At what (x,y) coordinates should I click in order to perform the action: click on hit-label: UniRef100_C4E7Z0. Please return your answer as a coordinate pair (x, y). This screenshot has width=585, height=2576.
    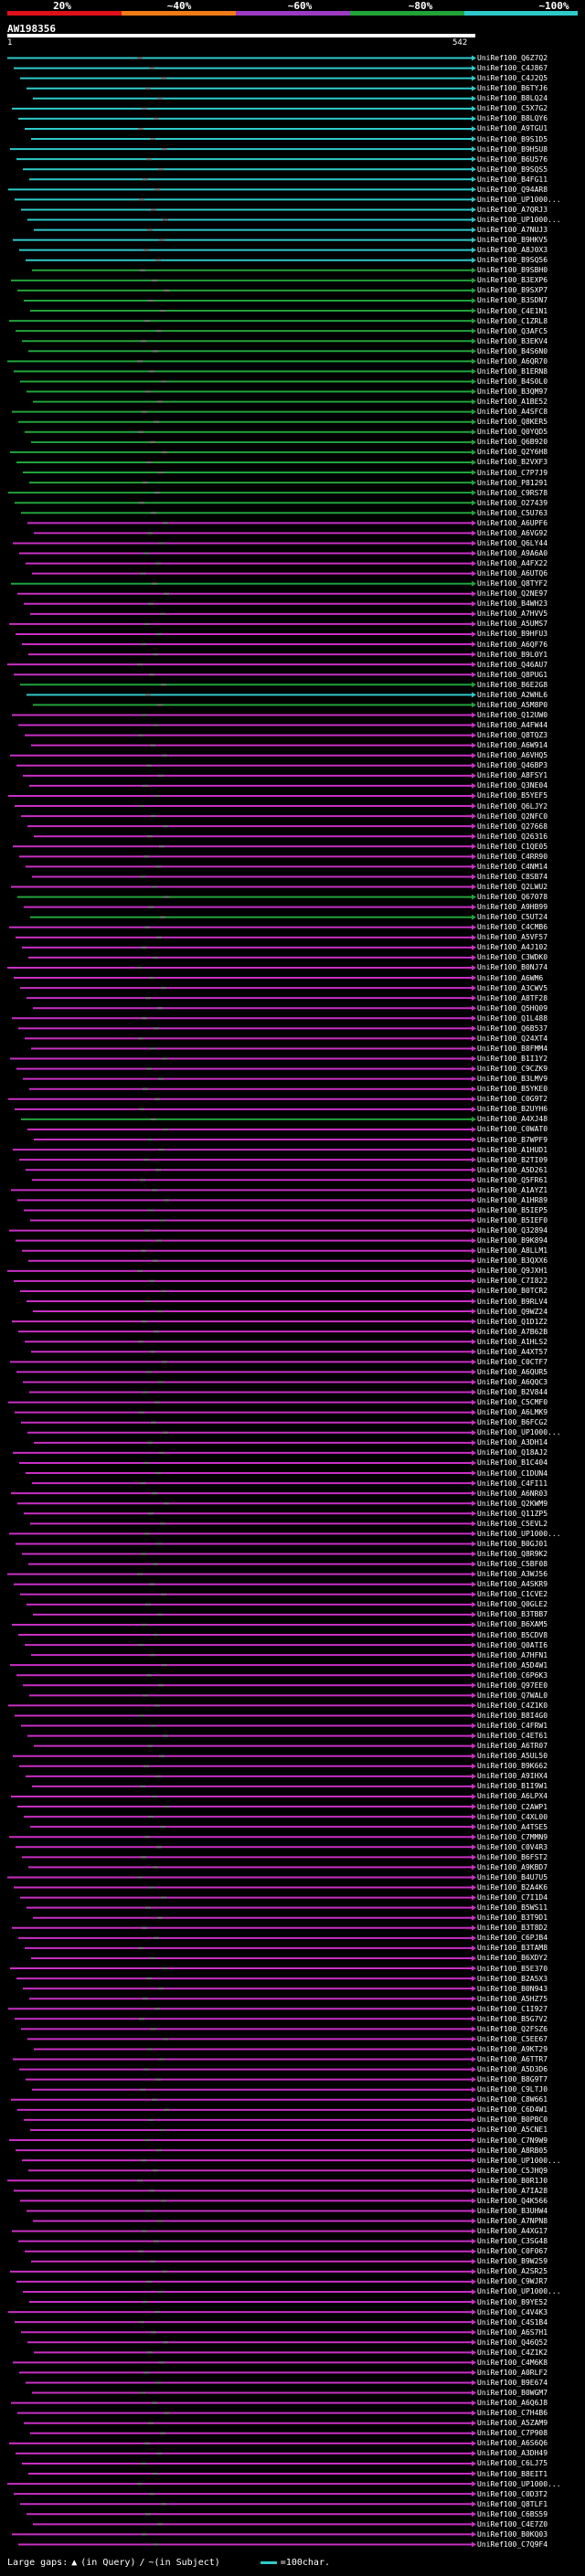
    Looking at the image, I should click on (512, 2524).